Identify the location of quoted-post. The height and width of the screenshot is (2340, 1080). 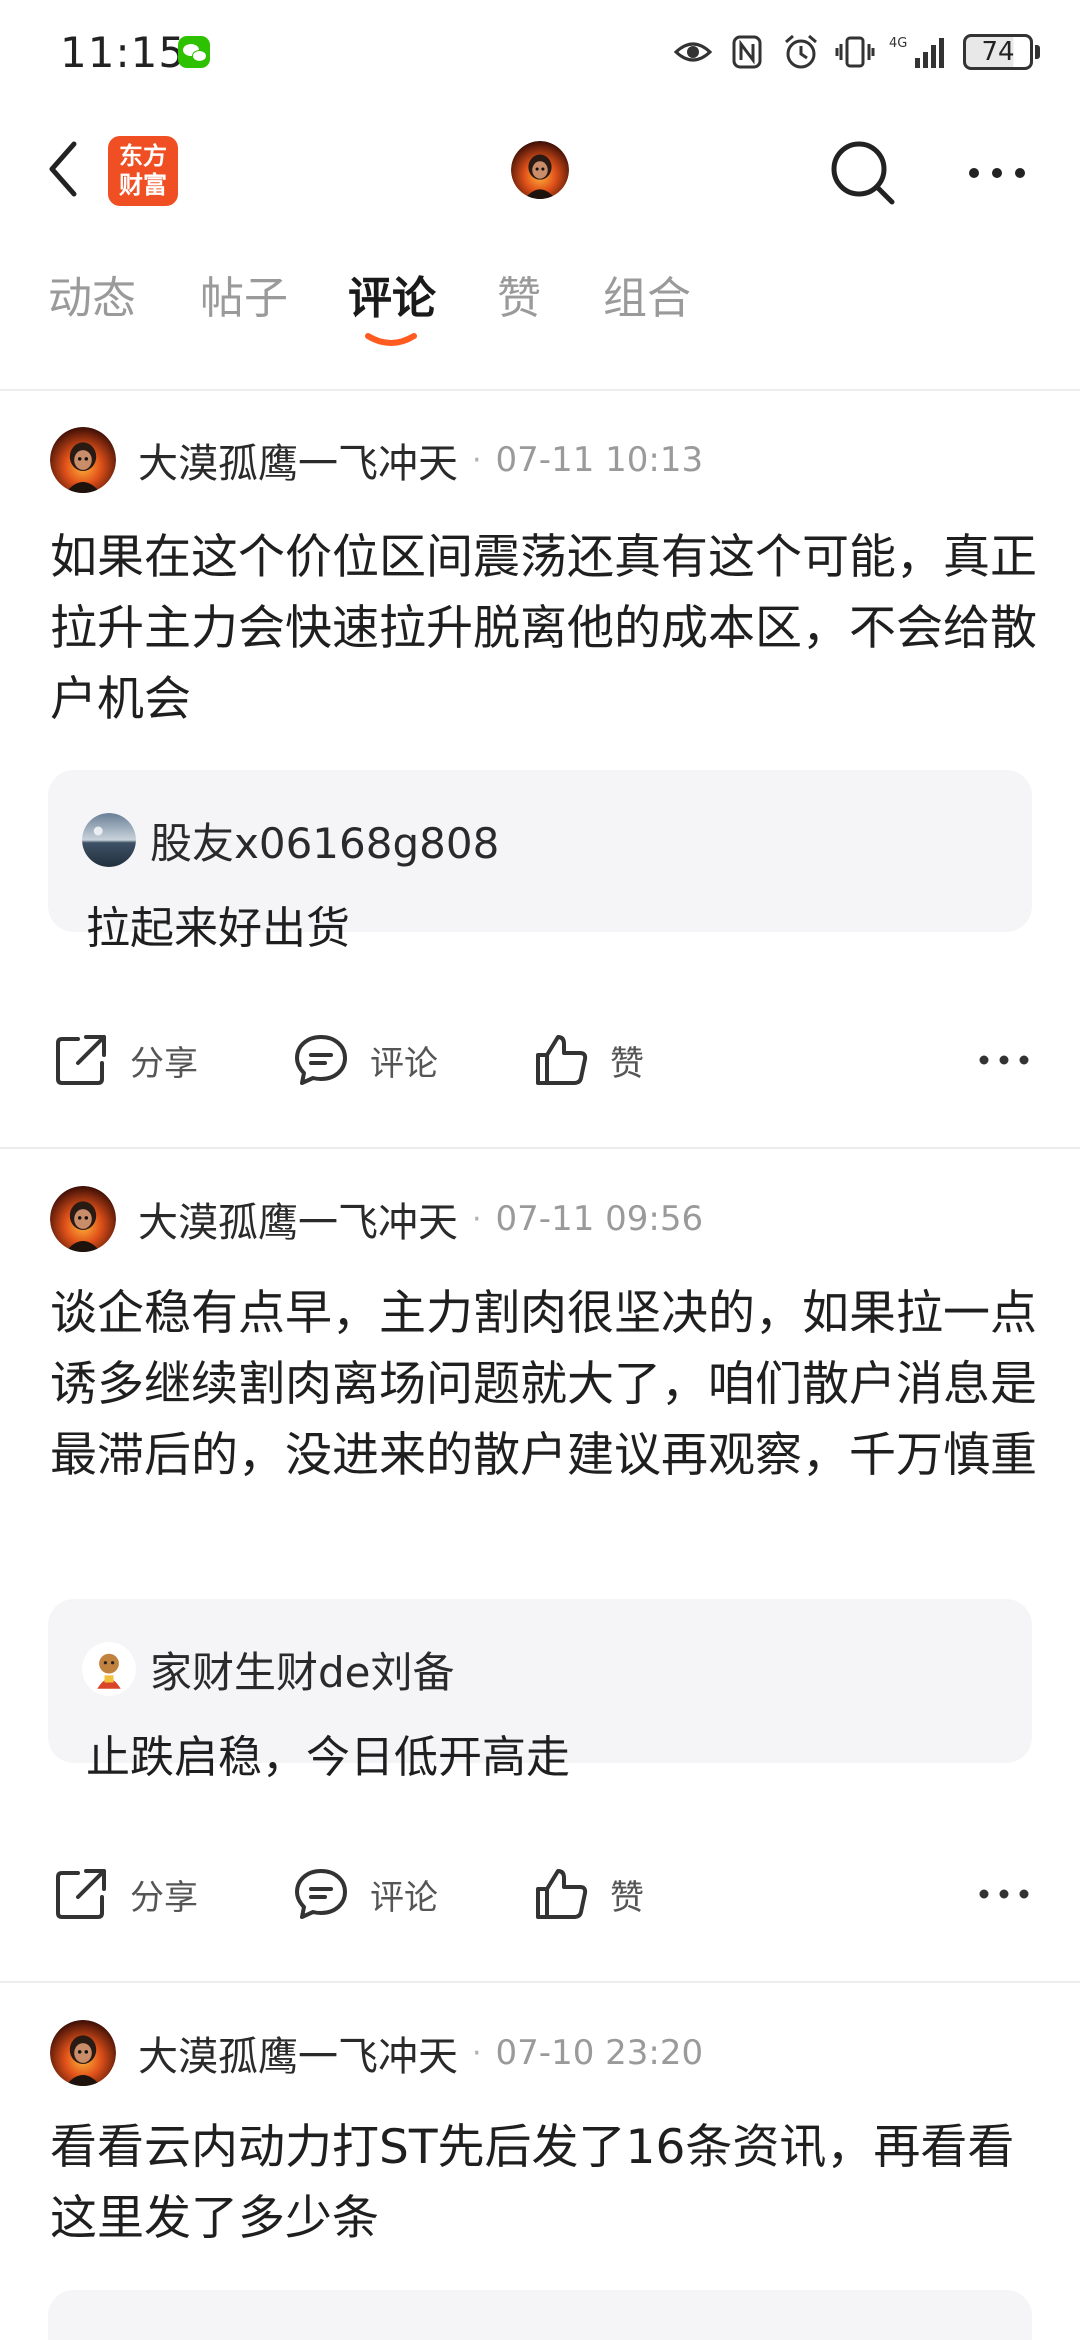
(540, 2315).